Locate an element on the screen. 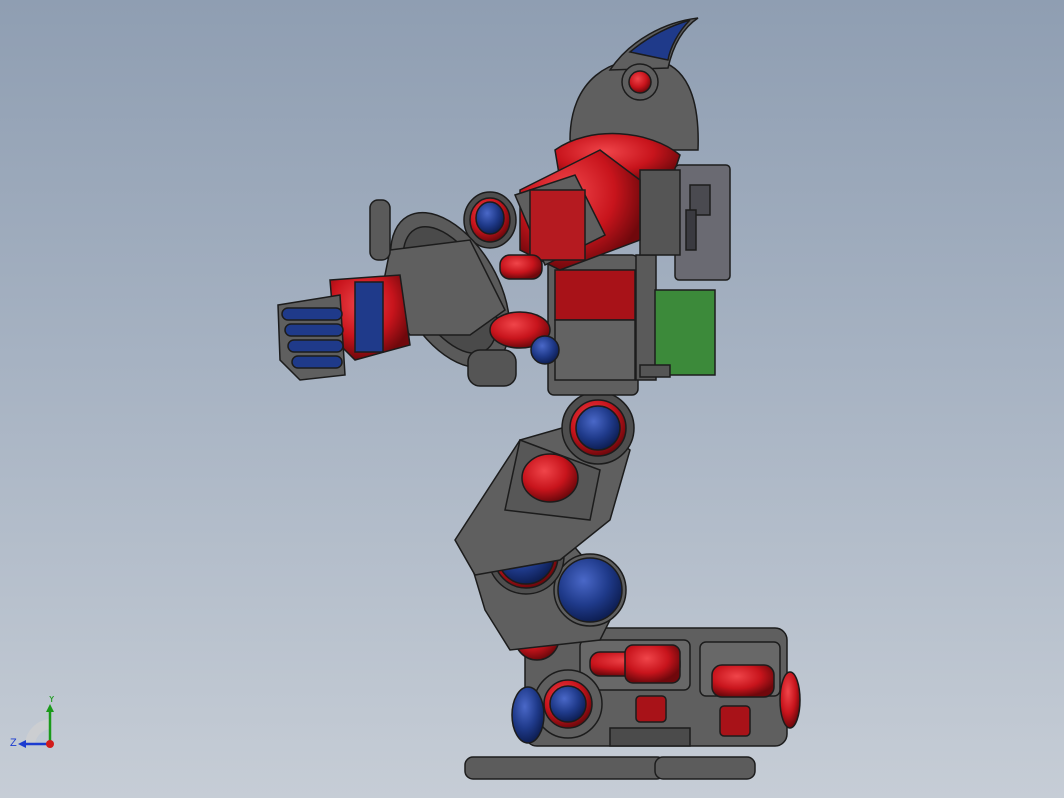  coordinate-triad: Y Z is located at coordinates (33, 722).